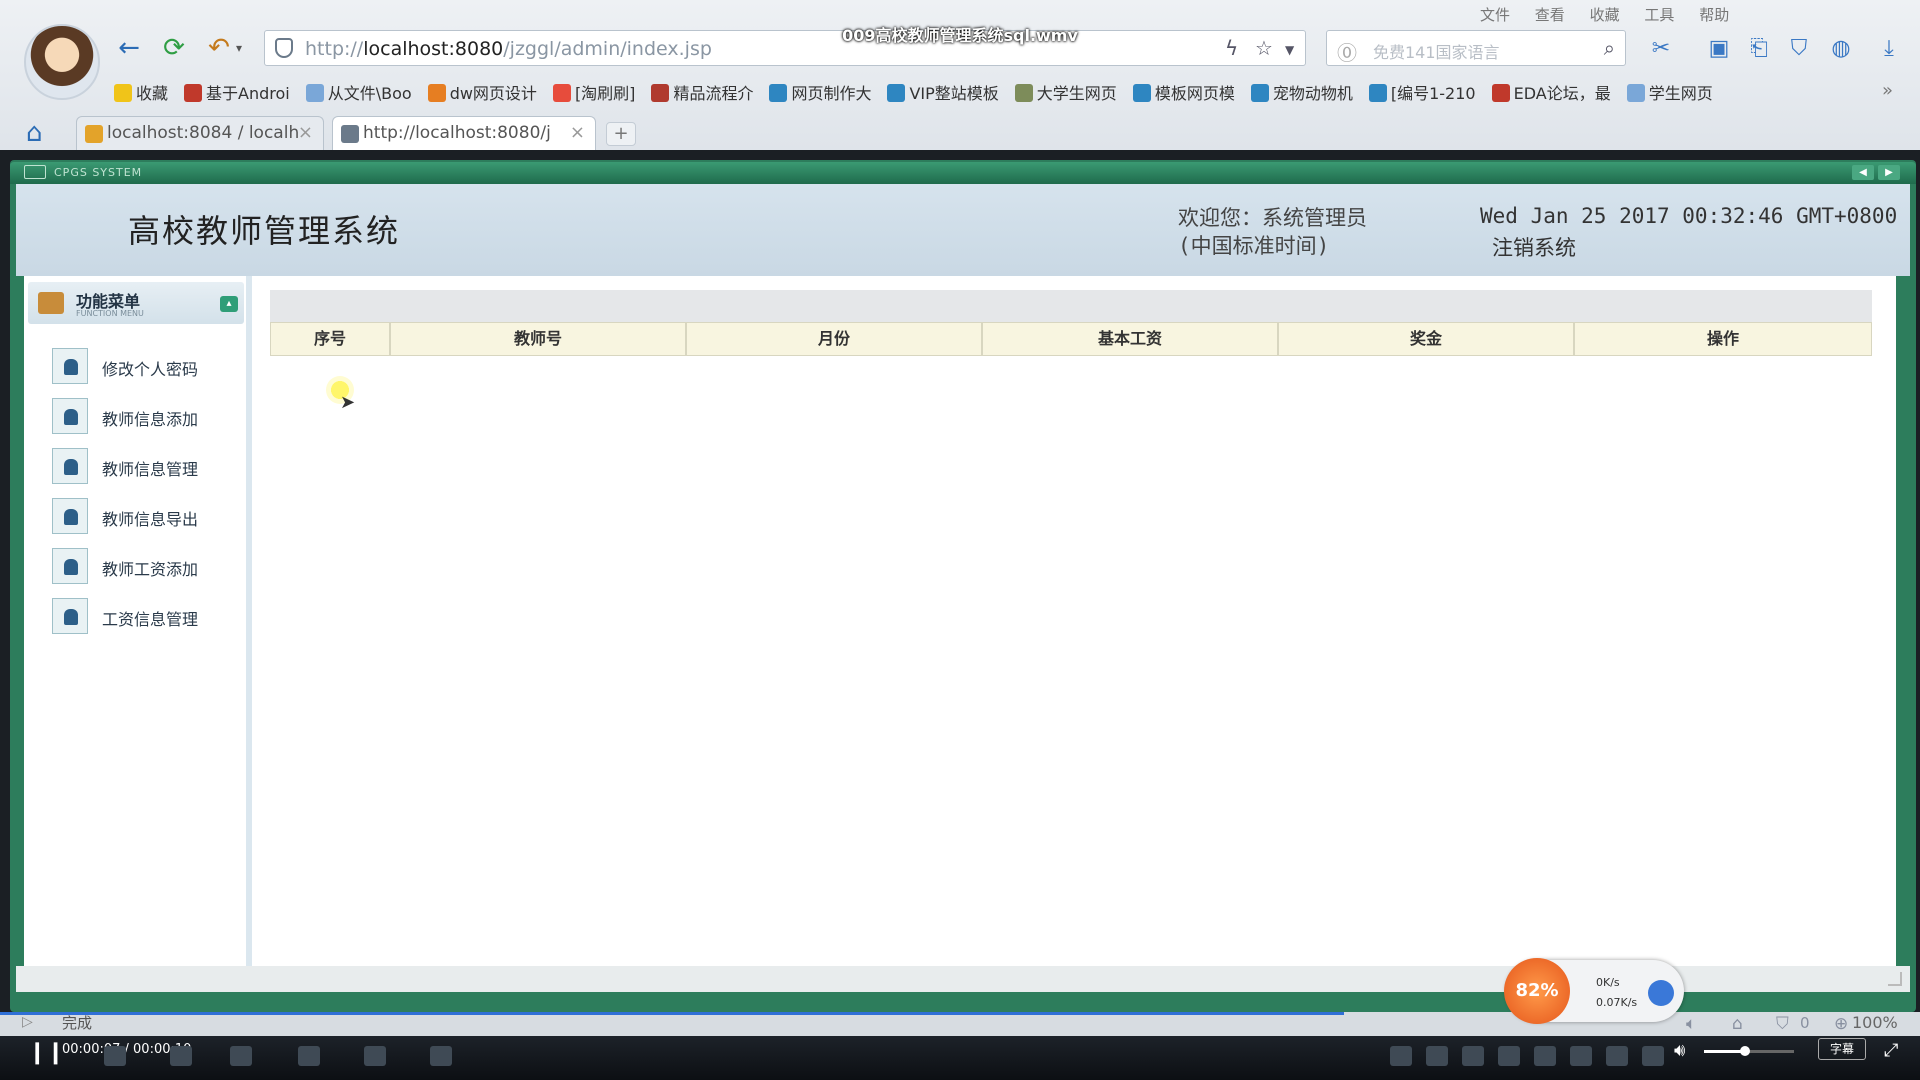 This screenshot has height=1080, width=1920. What do you see at coordinates (249, 621) in the screenshot?
I see `sidebar-splitter` at bounding box center [249, 621].